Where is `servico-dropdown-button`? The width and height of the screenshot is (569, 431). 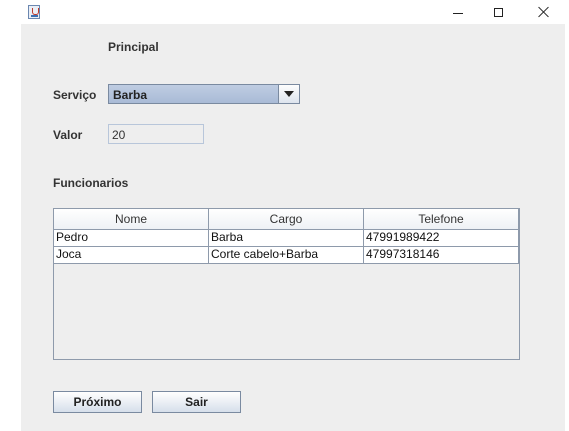
servico-dropdown-button is located at coordinates (288, 94).